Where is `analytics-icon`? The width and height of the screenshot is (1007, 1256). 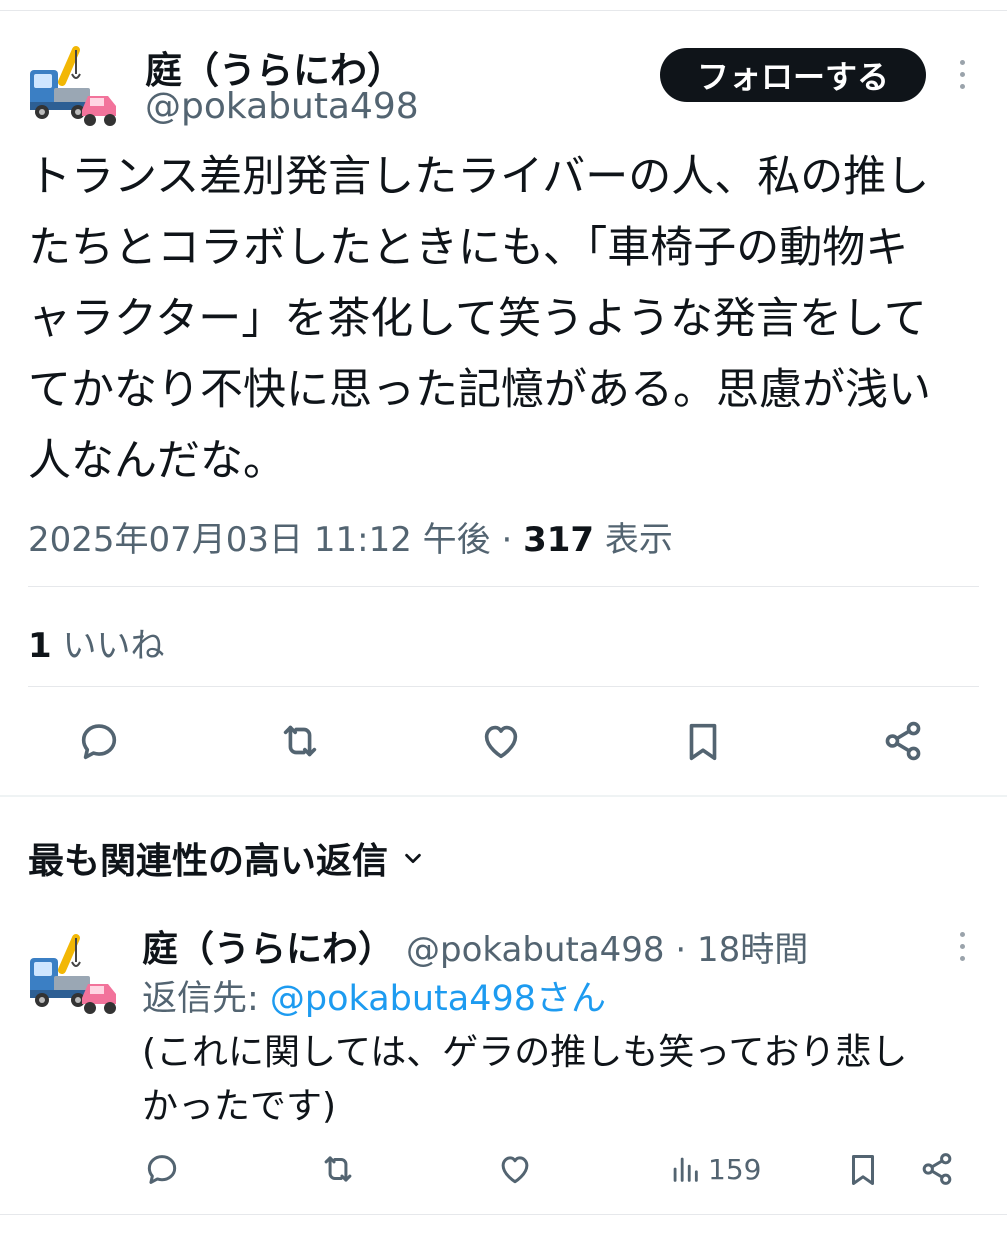 analytics-icon is located at coordinates (685, 1169).